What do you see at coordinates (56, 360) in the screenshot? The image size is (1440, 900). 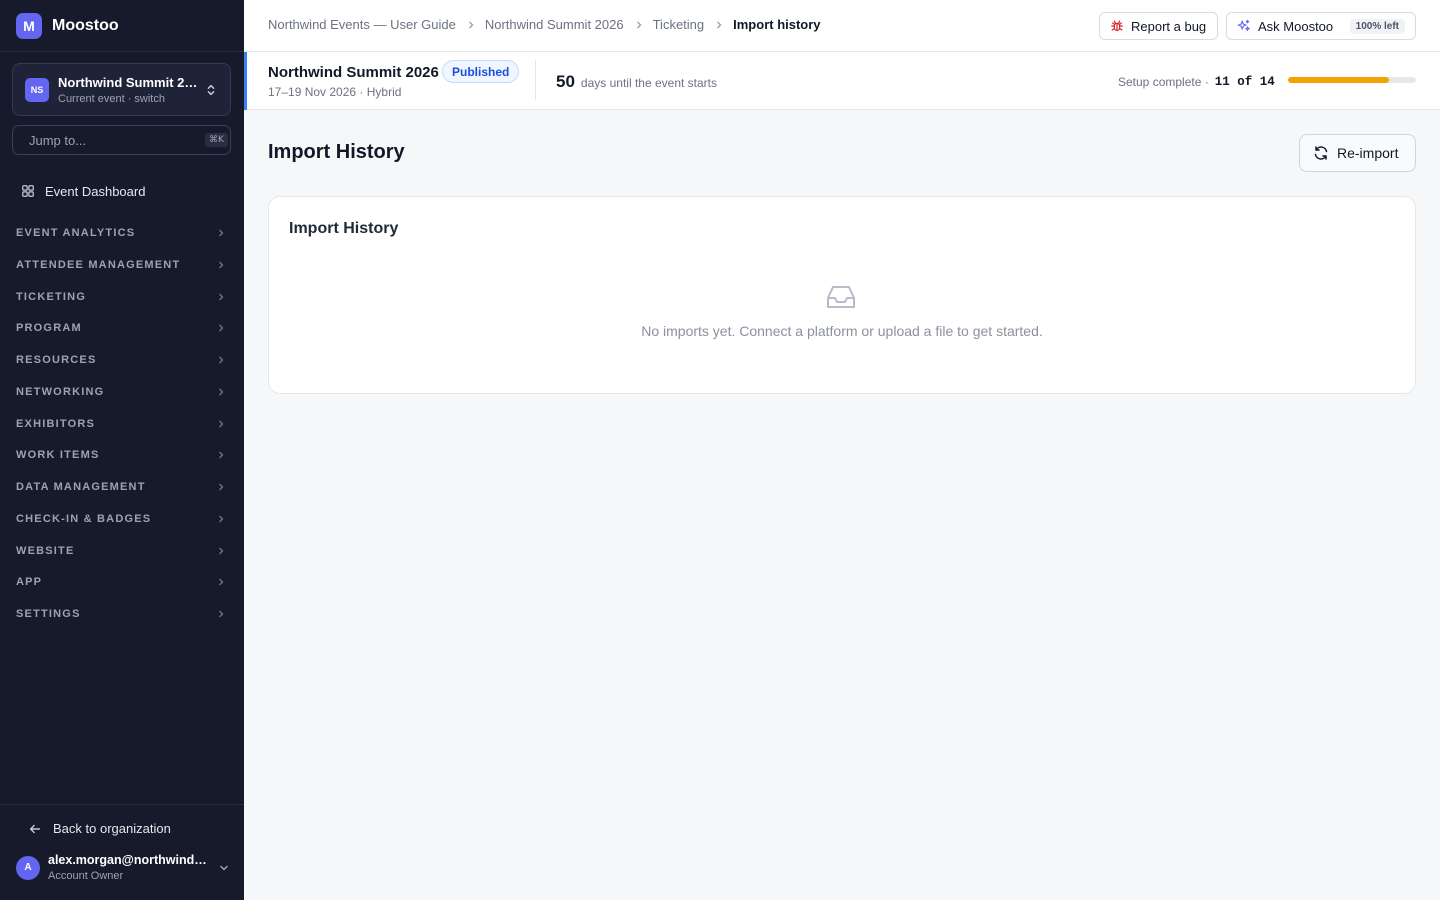 I see `sidebar-group-label: RESOURCES` at bounding box center [56, 360].